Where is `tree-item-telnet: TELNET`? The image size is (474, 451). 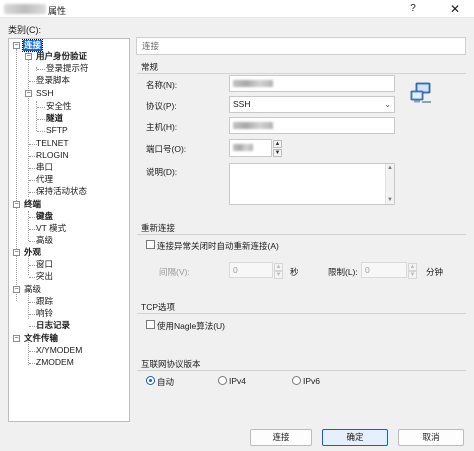 tree-item-telnet: TELNET is located at coordinates (52, 143).